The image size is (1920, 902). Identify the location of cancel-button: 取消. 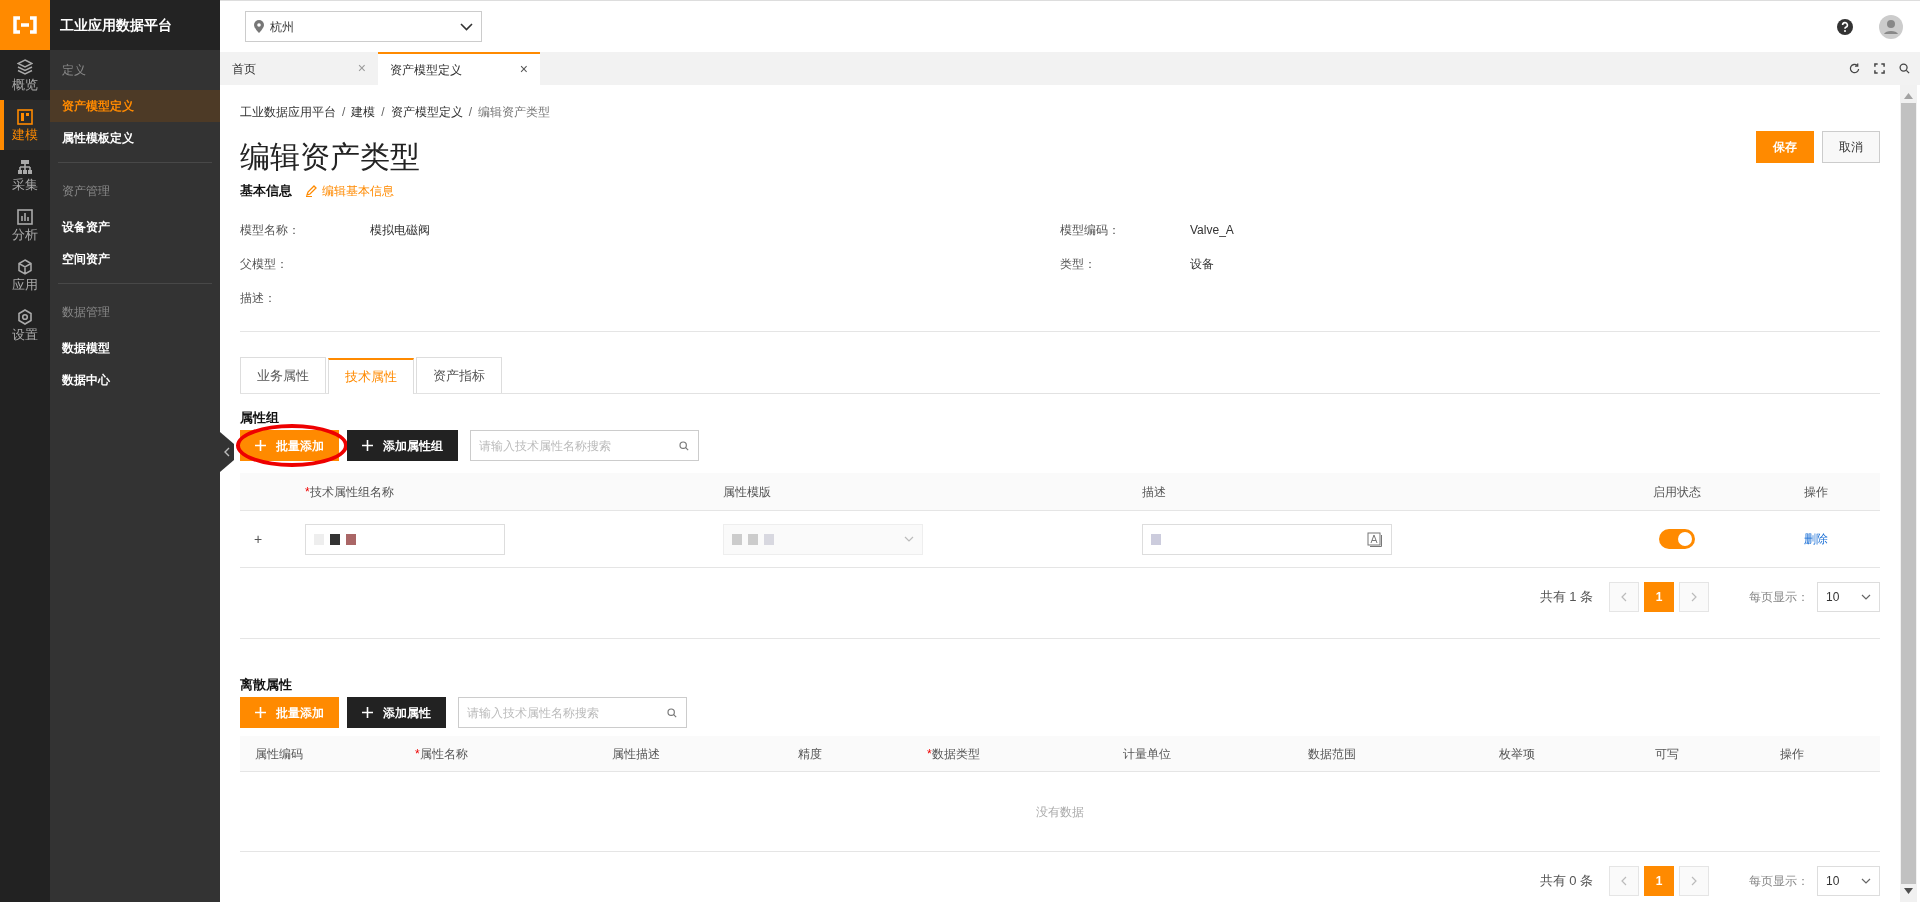
(1851, 147).